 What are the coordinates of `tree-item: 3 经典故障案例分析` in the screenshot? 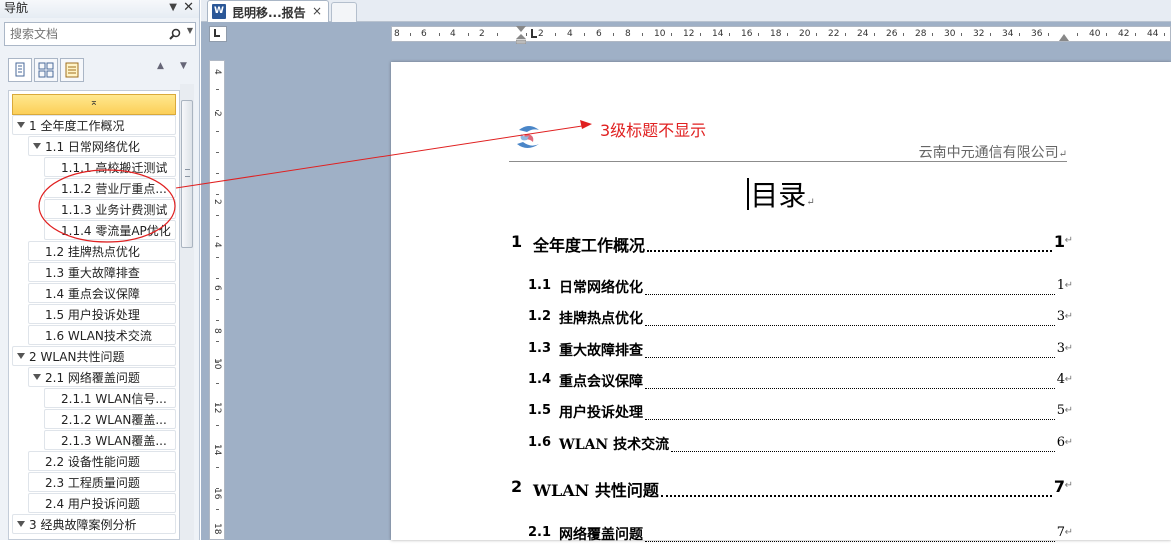 It's located at (94, 524).